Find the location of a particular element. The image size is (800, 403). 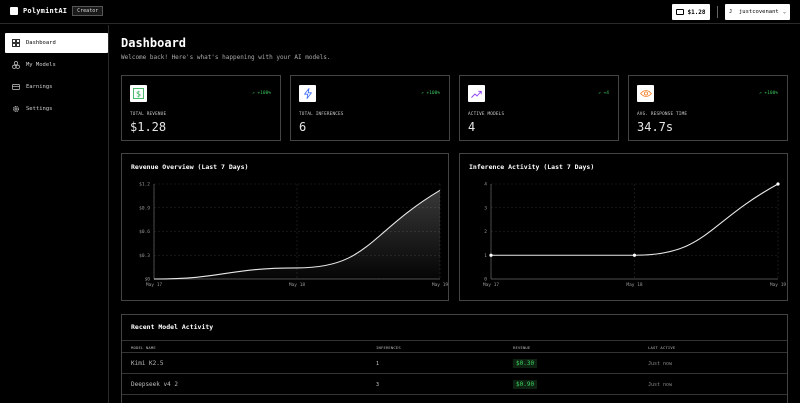

stat-value: $1.28 is located at coordinates (148, 127).